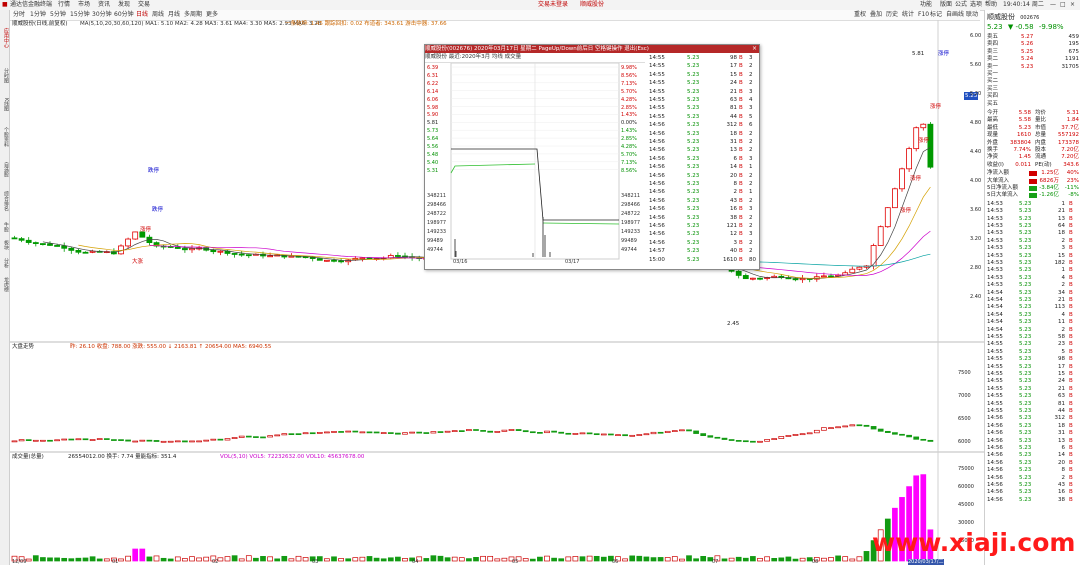 The image size is (1080, 565). What do you see at coordinates (4, 284) in the screenshot?
I see `rail-tab-lhb: 龙虎榜` at bounding box center [4, 284].